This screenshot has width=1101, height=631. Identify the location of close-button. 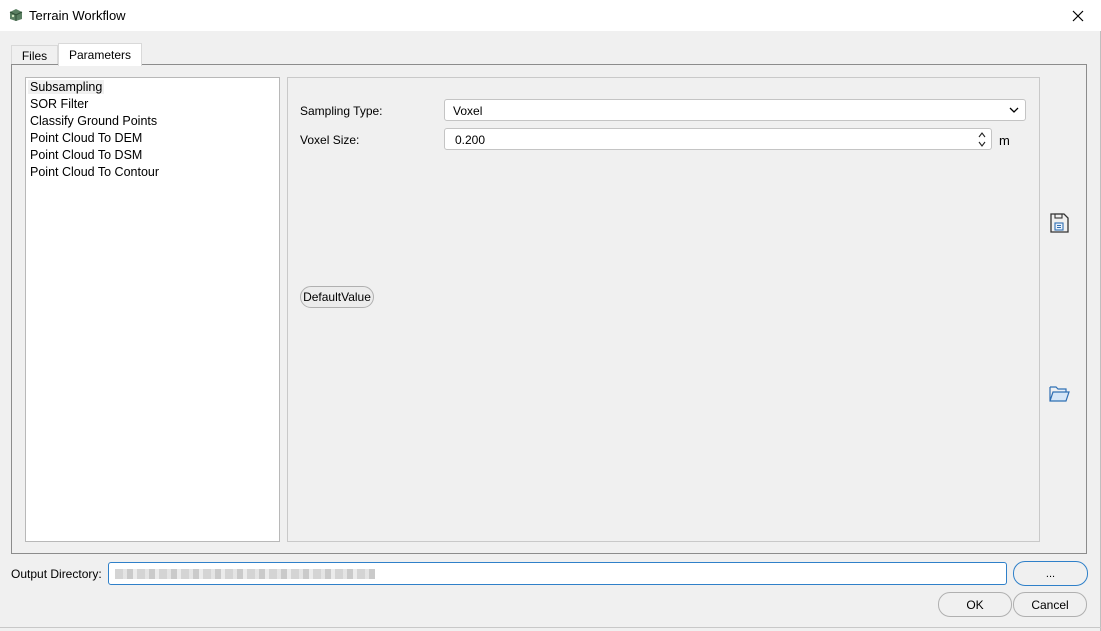
(1078, 15).